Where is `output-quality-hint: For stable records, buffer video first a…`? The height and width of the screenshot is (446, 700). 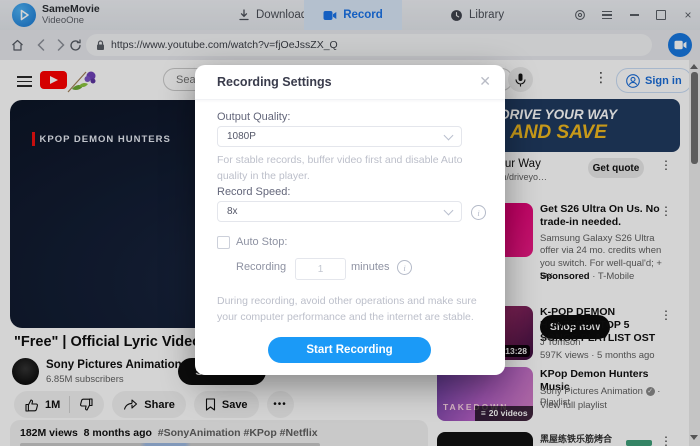
output-quality-hint: For stable records, buffer video first a… is located at coordinates (340, 168).